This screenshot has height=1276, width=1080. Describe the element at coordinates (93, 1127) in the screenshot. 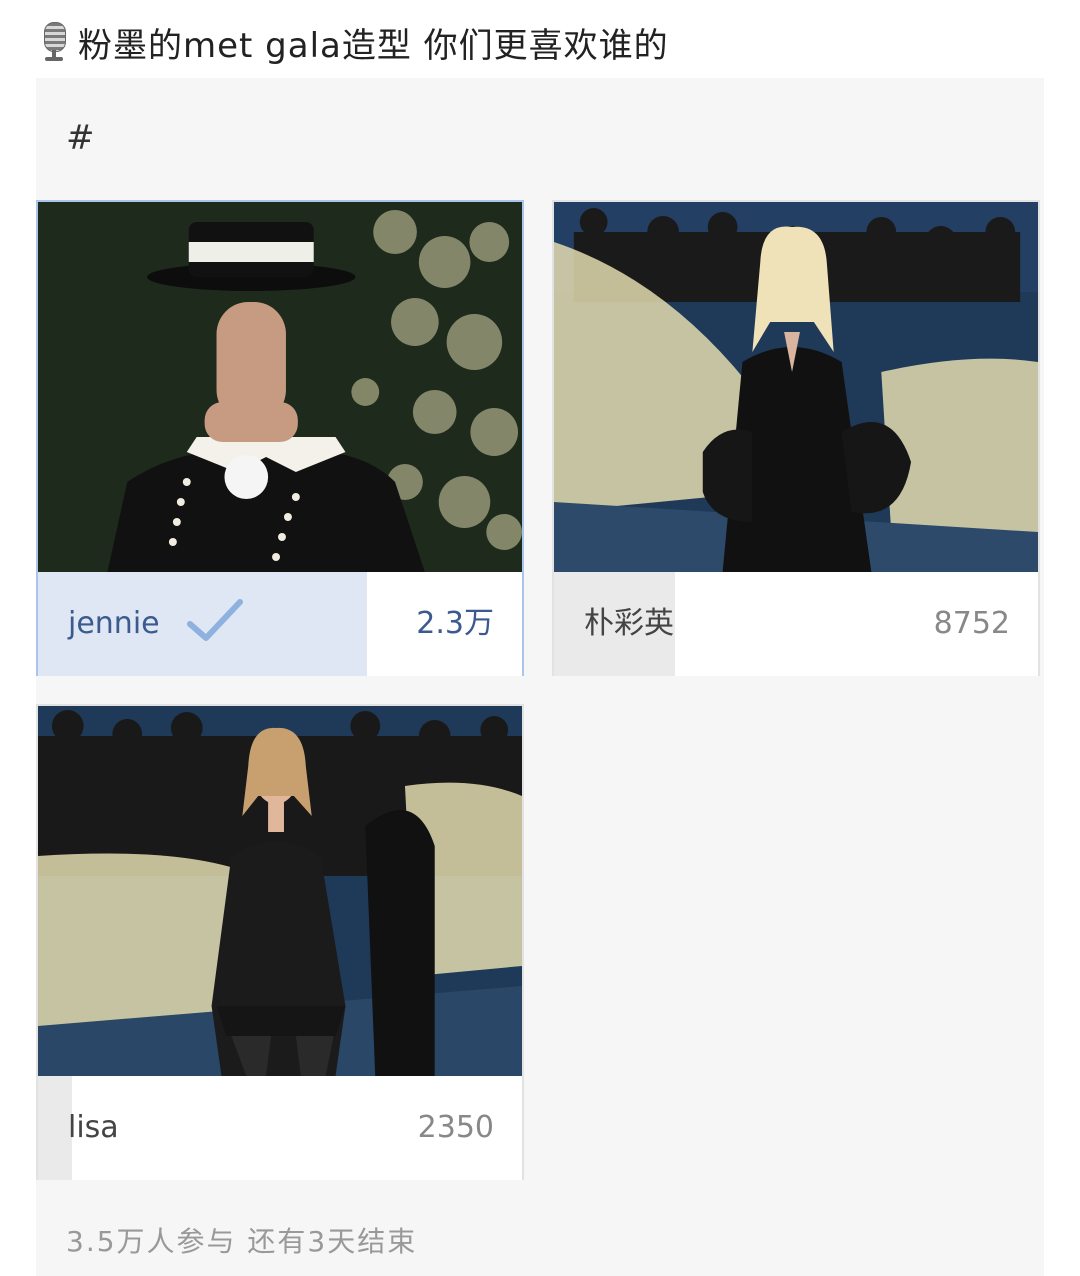

I see `option-name: lisa` at that location.